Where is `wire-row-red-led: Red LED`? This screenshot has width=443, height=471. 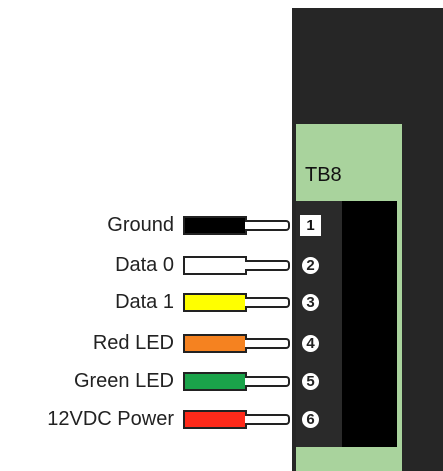
wire-row-red-led: Red LED is located at coordinates (148, 343).